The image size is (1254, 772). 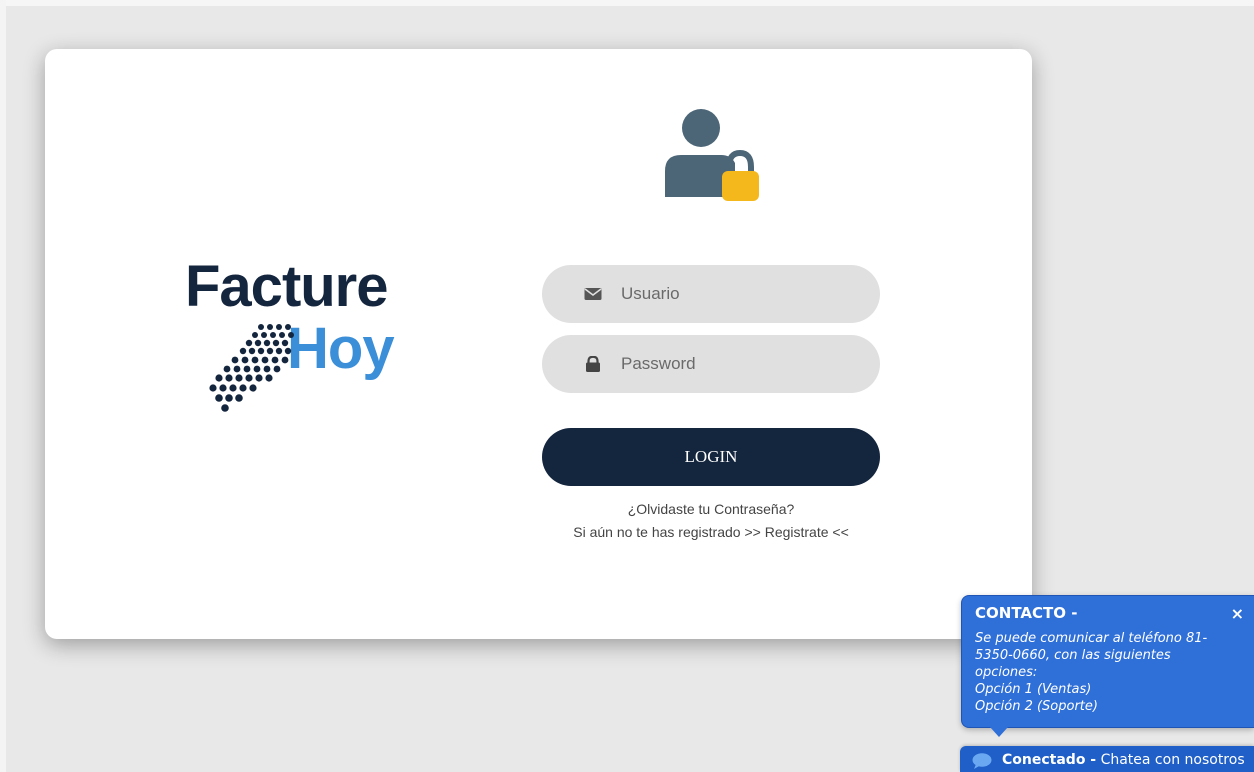 What do you see at coordinates (1073, 655) in the screenshot?
I see `contact-message-line: 5350-0660, con las siguientes` at bounding box center [1073, 655].